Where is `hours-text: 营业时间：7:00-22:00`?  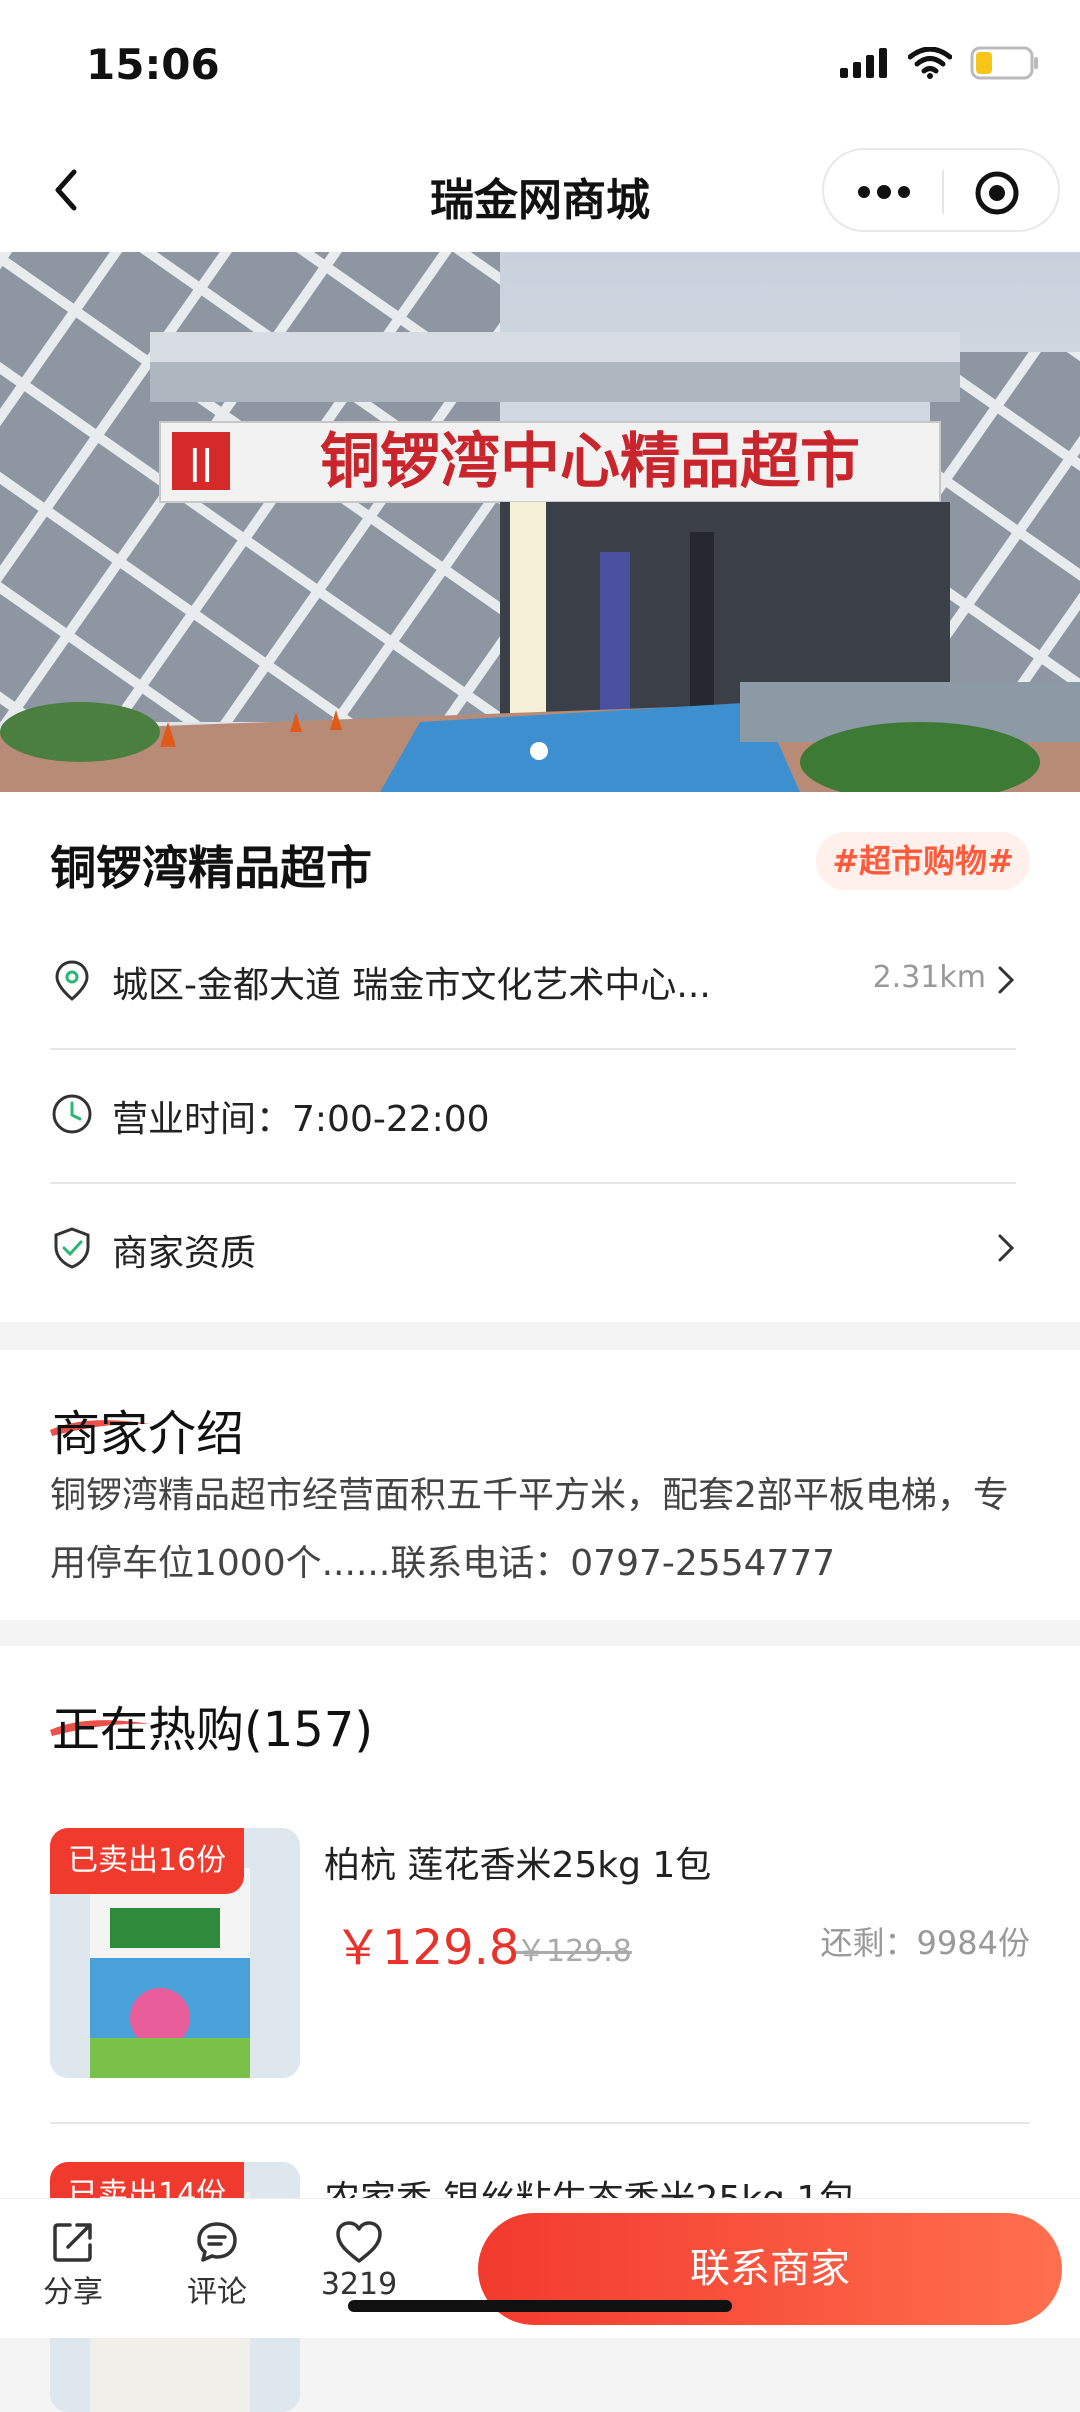 hours-text: 营业时间：7:00-22:00 is located at coordinates (301, 1119).